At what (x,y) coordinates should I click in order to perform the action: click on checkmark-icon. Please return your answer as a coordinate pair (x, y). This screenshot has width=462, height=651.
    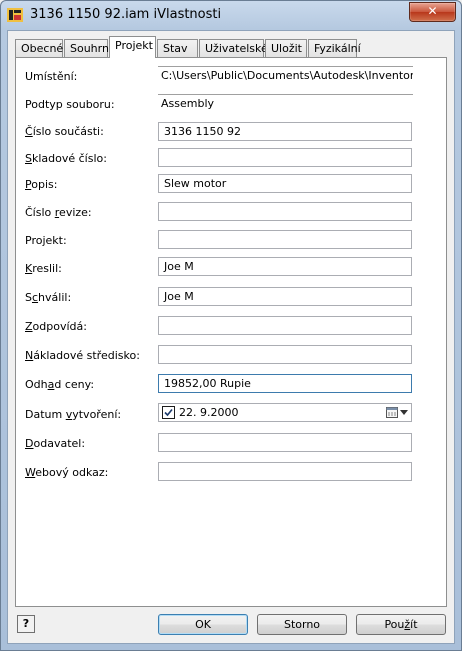
    Looking at the image, I should click on (168, 412).